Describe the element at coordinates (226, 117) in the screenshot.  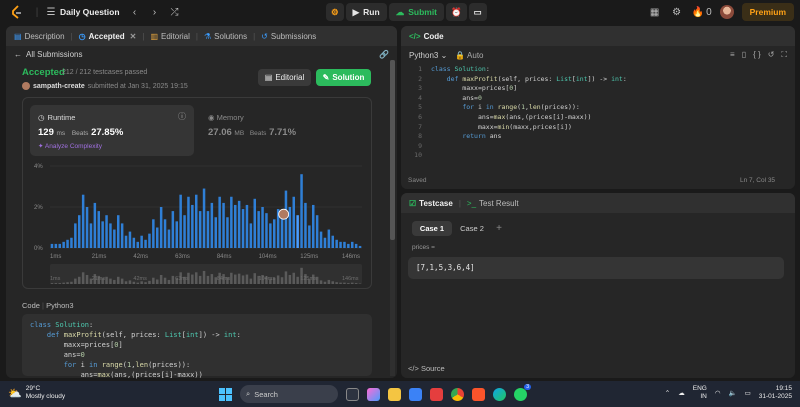
I see `memory-label: ◉ Memory` at that location.